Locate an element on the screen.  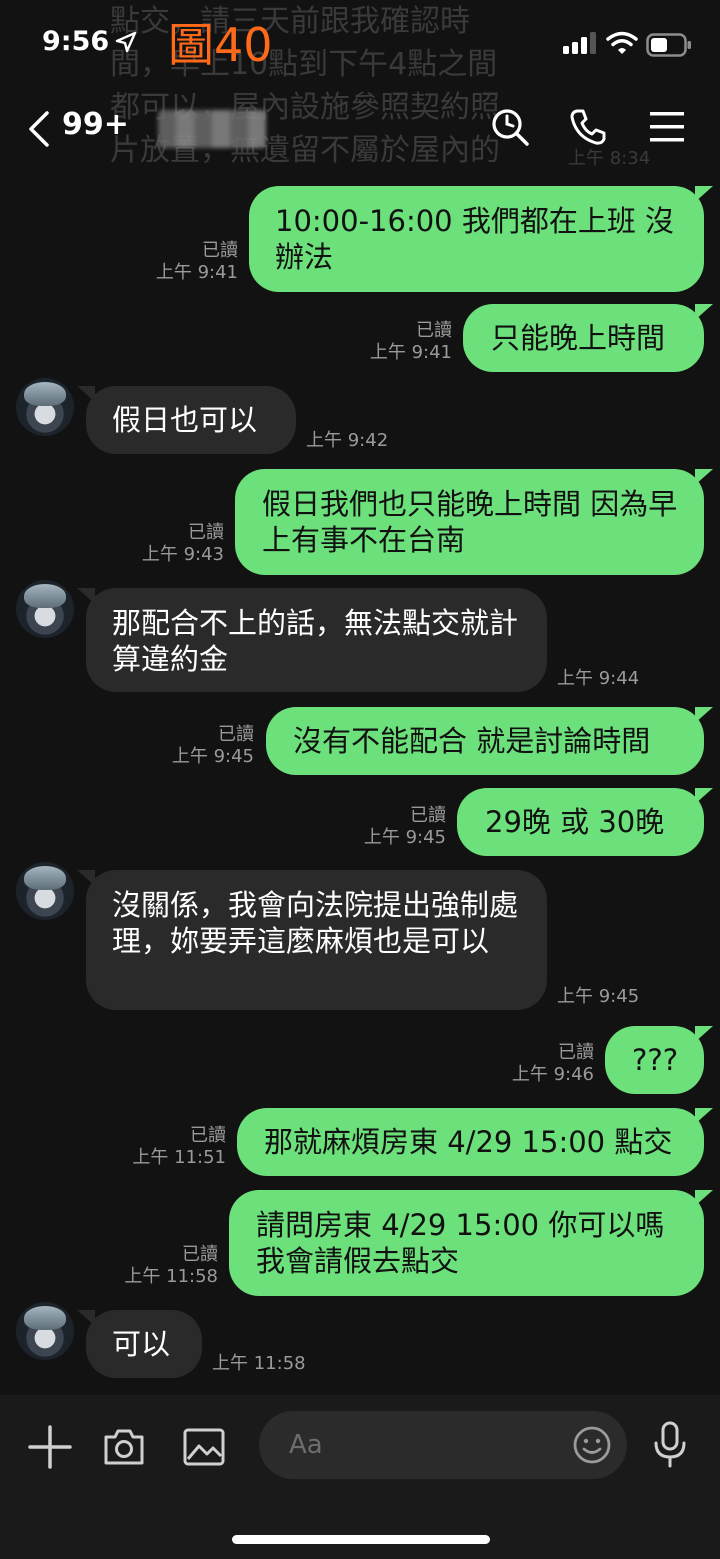
phone-icon is located at coordinates (588, 127).